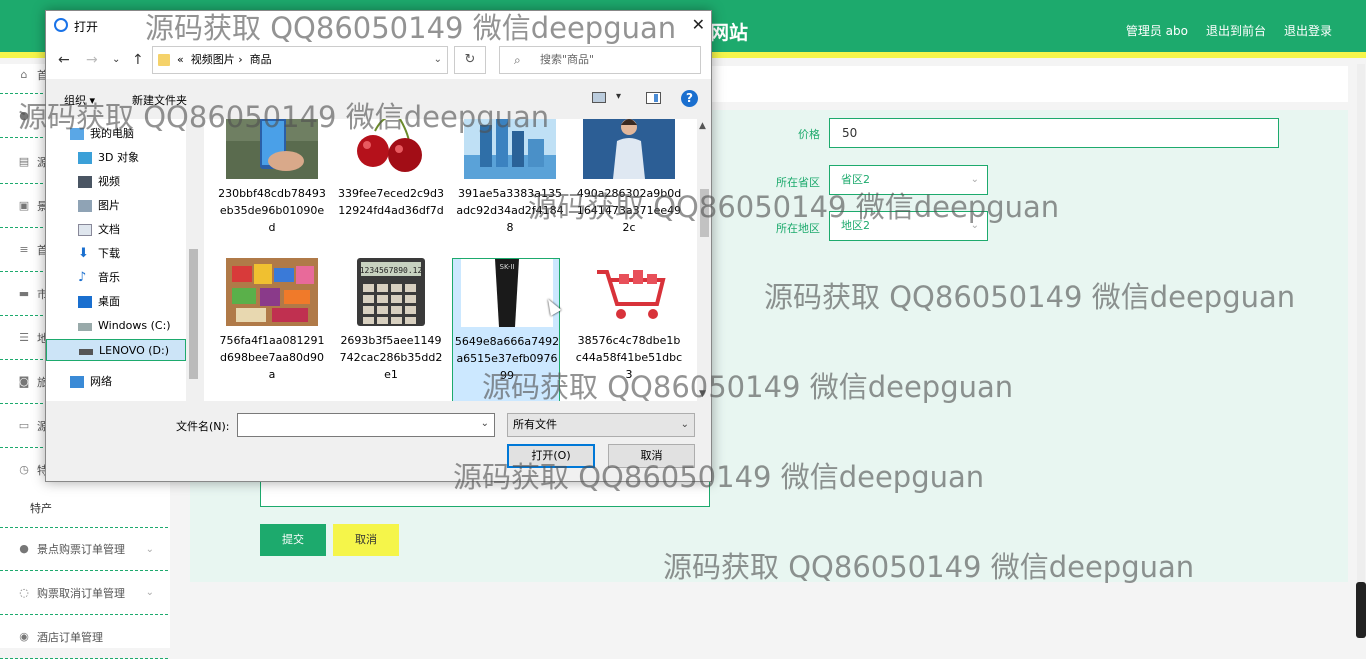  Describe the element at coordinates (271, 329) in the screenshot. I see `file-item: 756fa4f1aa081291d698bee7aa80d90a` at that location.